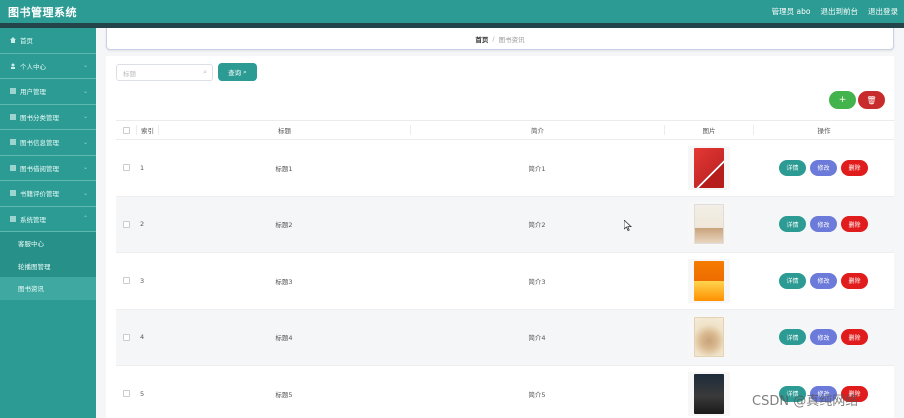 Image resolution: width=904 pixels, height=418 pixels. I want to click on sidebar-item-label: 图书信息管理, so click(39, 143).